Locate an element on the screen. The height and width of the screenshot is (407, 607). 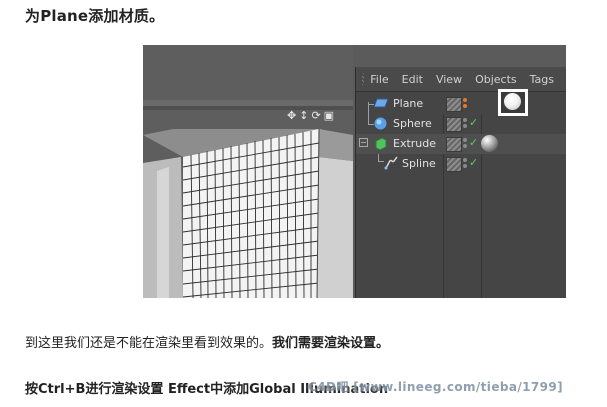
material-tag-selected is located at coordinates (513, 102).